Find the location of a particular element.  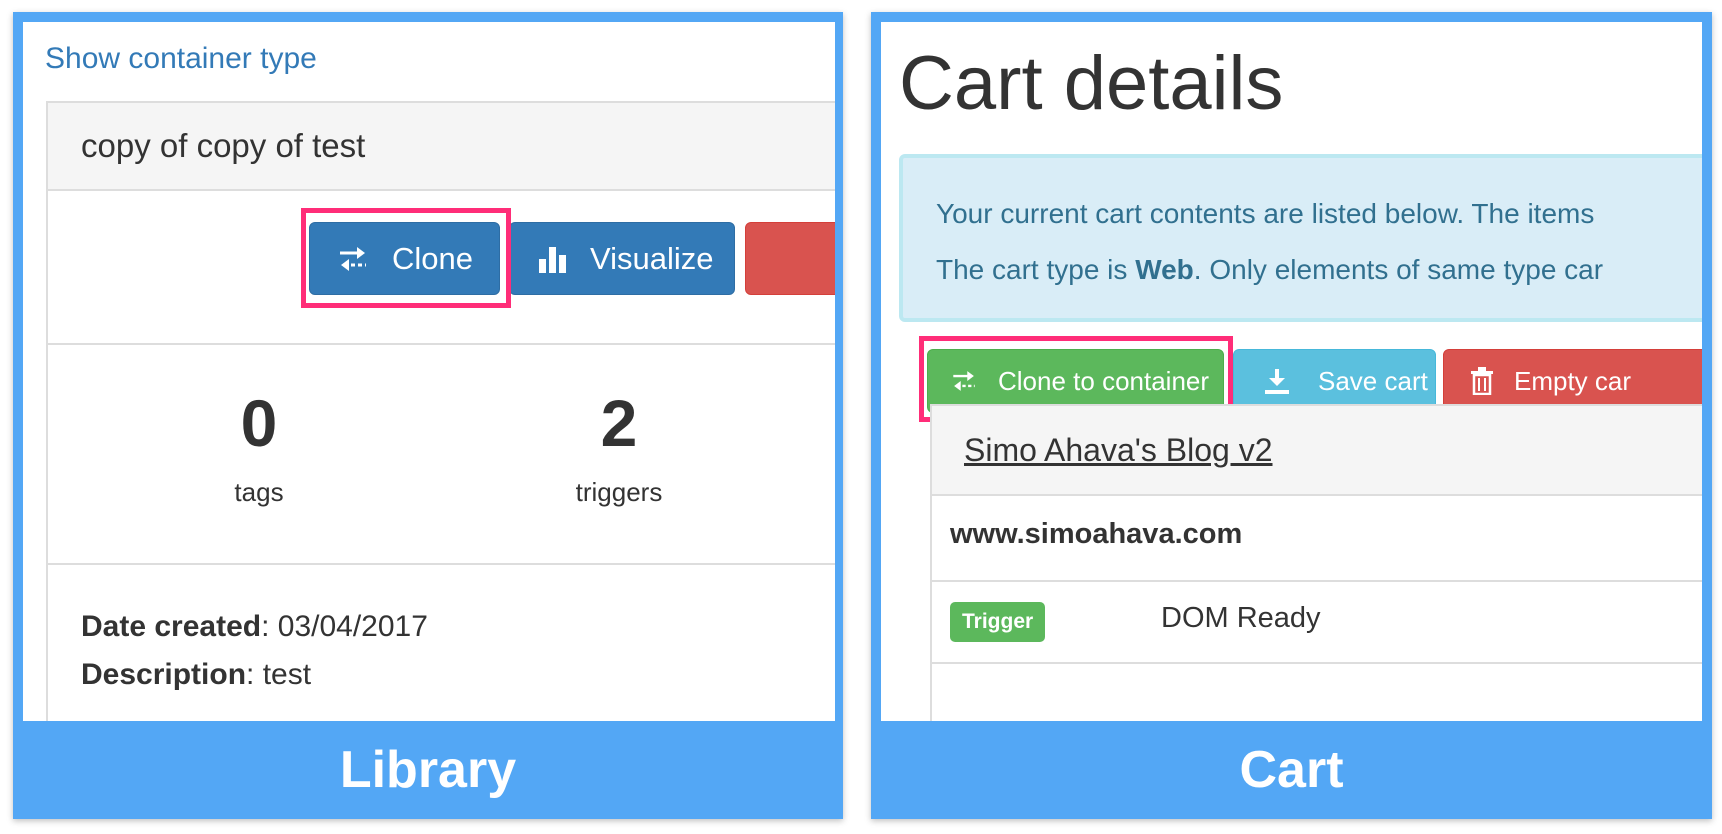

clone-highlight-box is located at coordinates (406, 258).